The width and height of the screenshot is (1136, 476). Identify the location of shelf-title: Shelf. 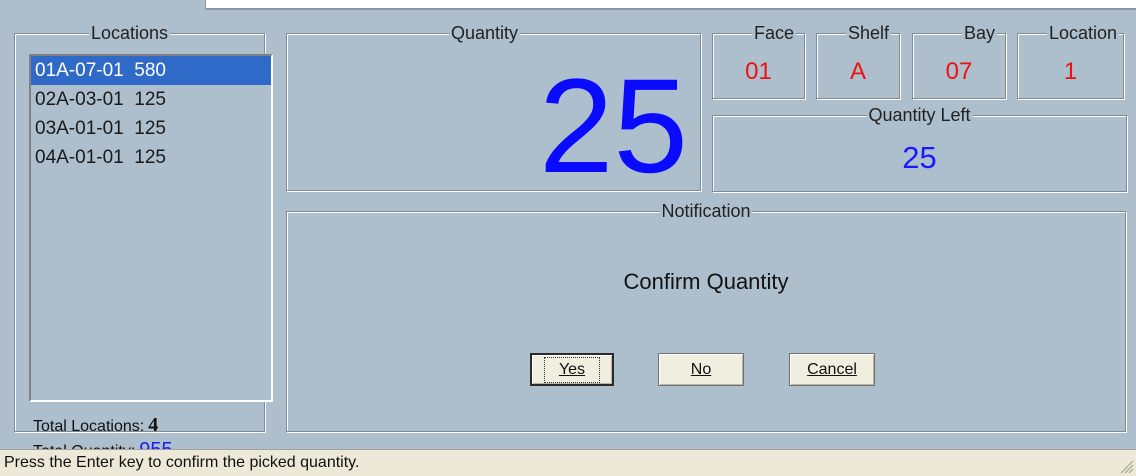
(868, 33).